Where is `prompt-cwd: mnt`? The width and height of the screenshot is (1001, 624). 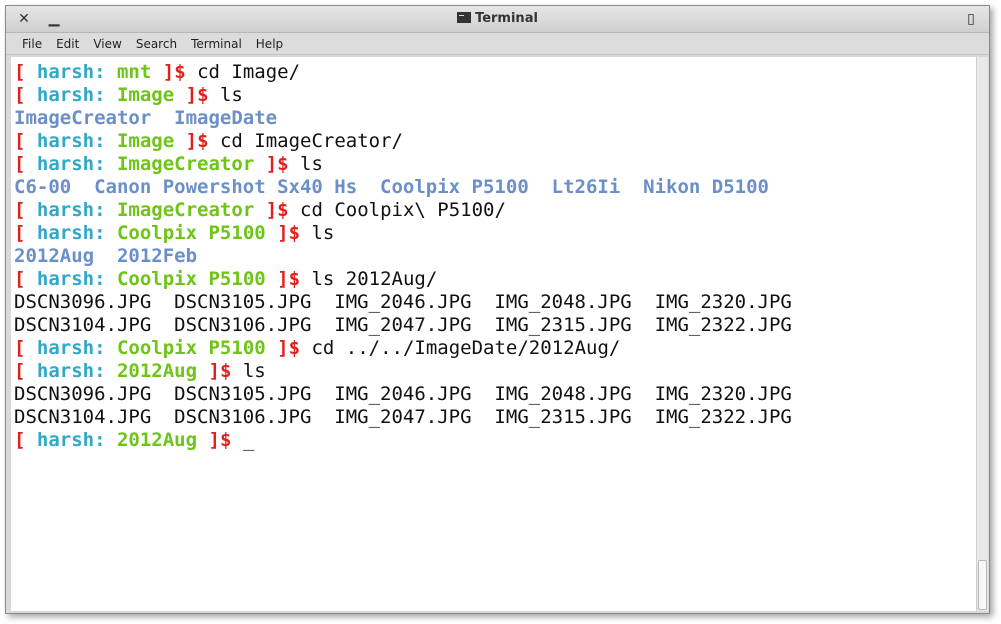
prompt-cwd: mnt is located at coordinates (134, 72).